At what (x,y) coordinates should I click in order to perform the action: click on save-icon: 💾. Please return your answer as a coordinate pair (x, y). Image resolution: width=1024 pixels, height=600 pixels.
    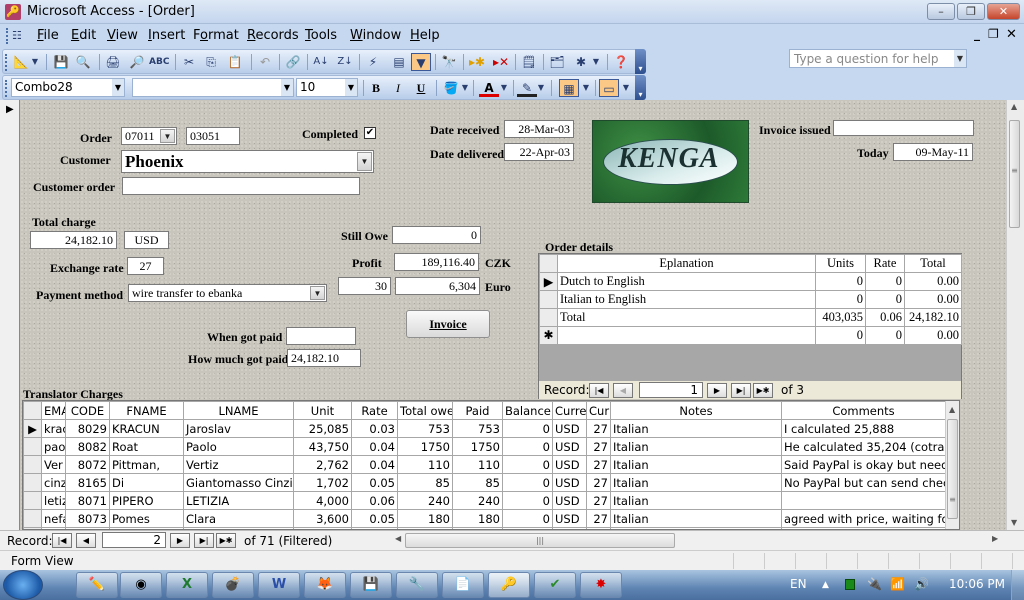
    Looking at the image, I should click on (61, 62).